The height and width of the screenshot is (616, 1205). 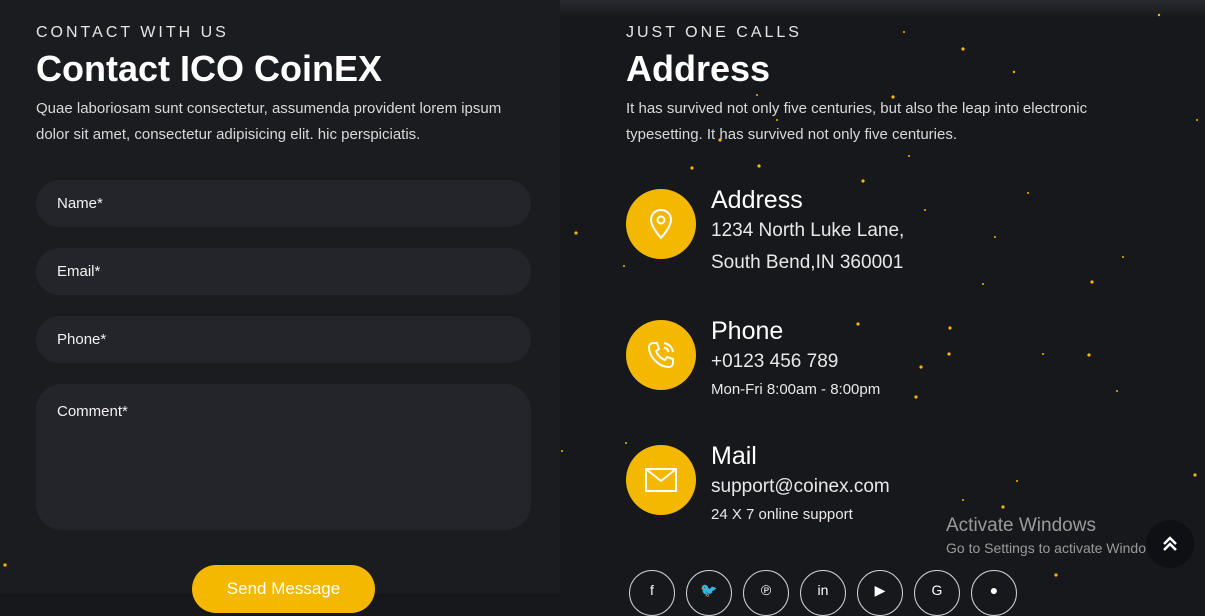 I want to click on comment-field-wrapper, so click(x=283, y=457).